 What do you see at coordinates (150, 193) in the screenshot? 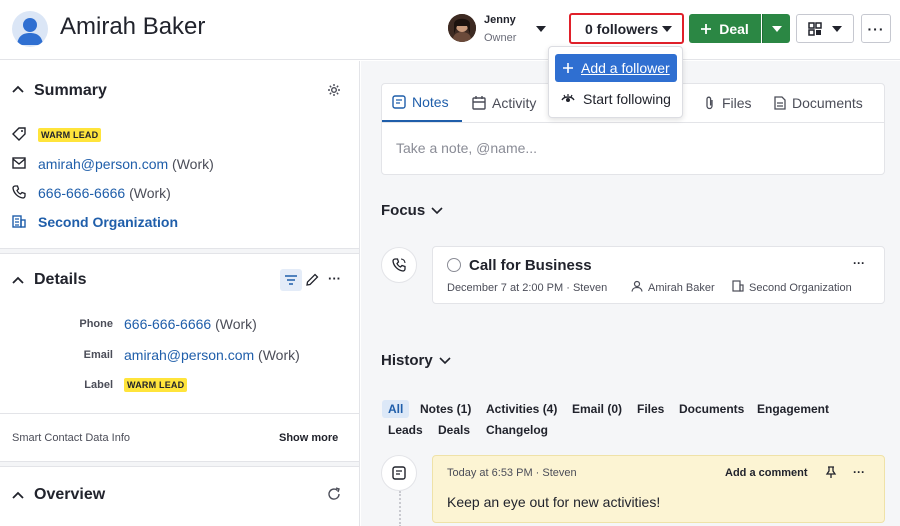
I see `summary-phone-type: (Work)` at bounding box center [150, 193].